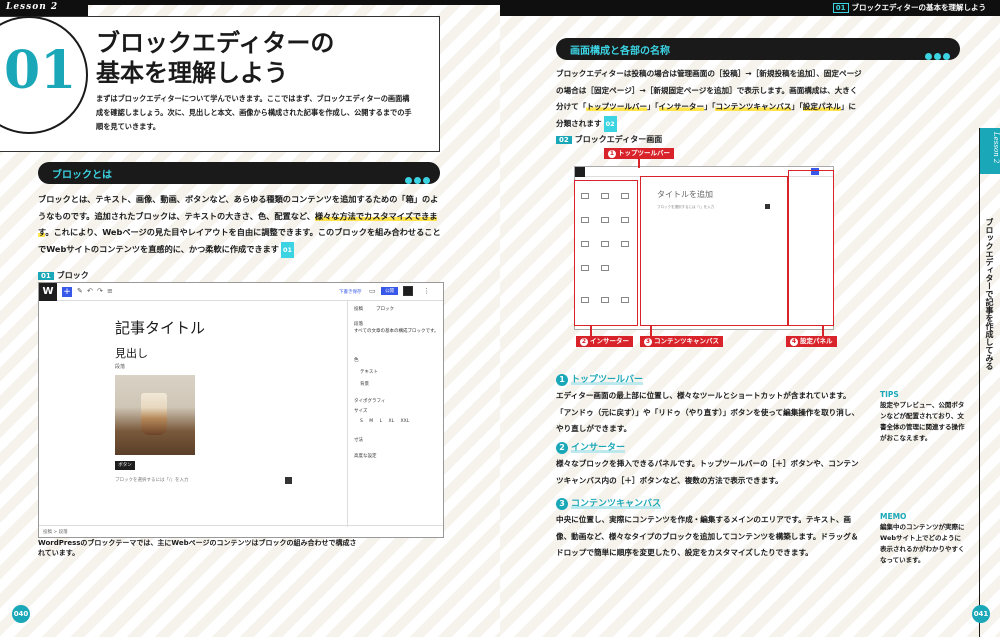 This screenshot has height=637, width=1000. I want to click on lesson-tag: Lesson 2, so click(32, 7).